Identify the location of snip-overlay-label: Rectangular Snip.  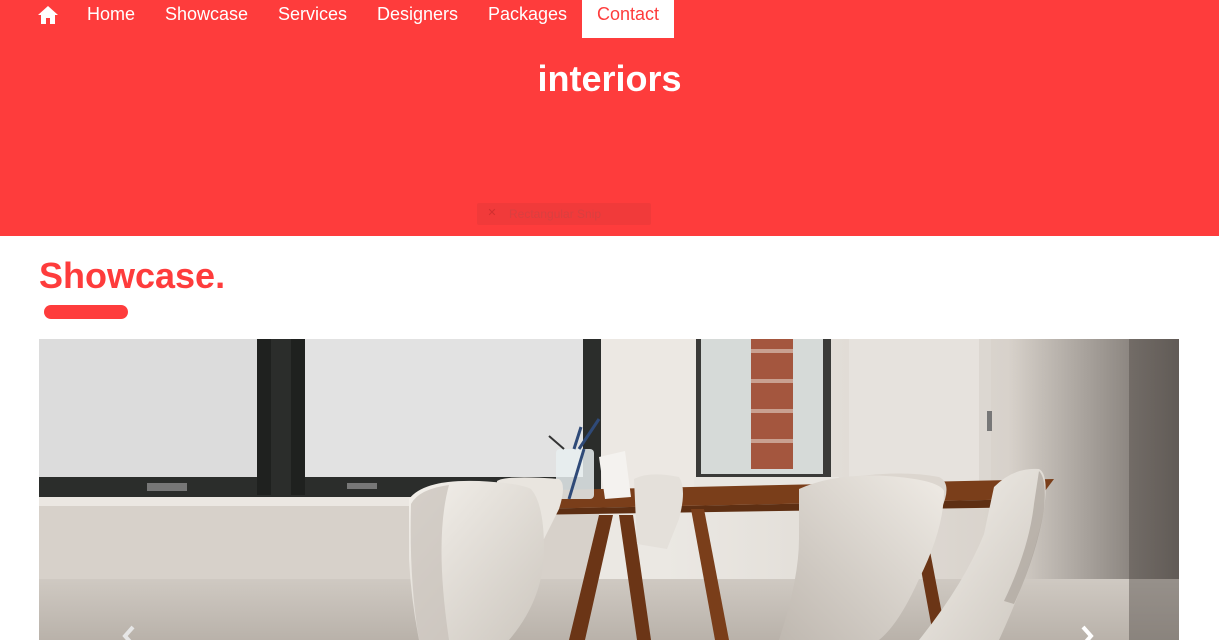
(555, 214).